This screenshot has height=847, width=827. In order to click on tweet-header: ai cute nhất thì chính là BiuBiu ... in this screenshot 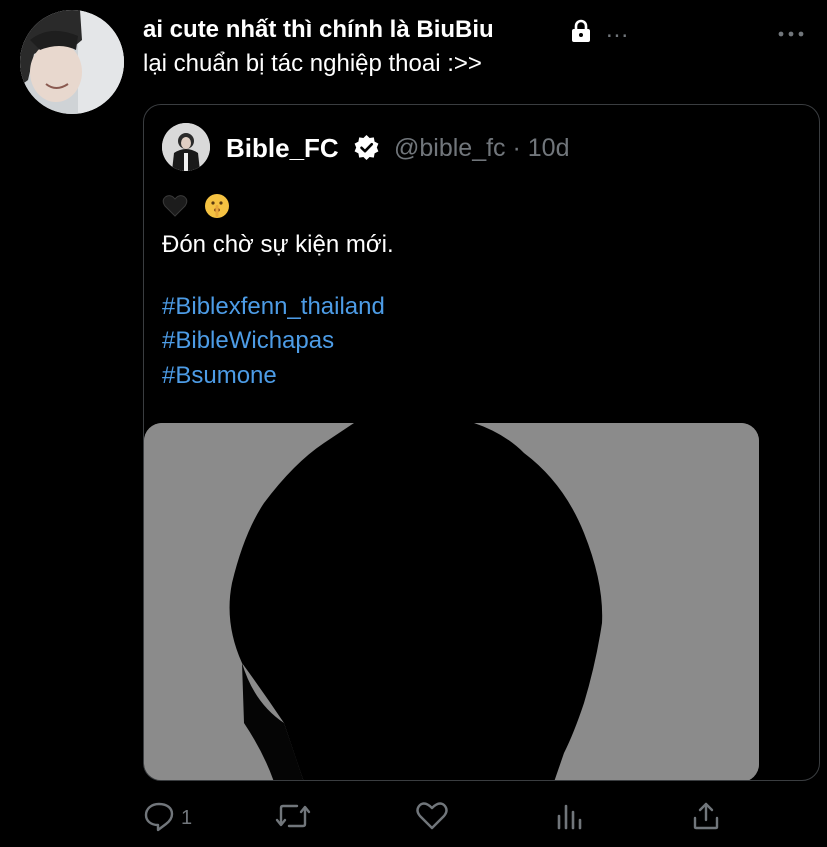, I will do `click(483, 34)`.